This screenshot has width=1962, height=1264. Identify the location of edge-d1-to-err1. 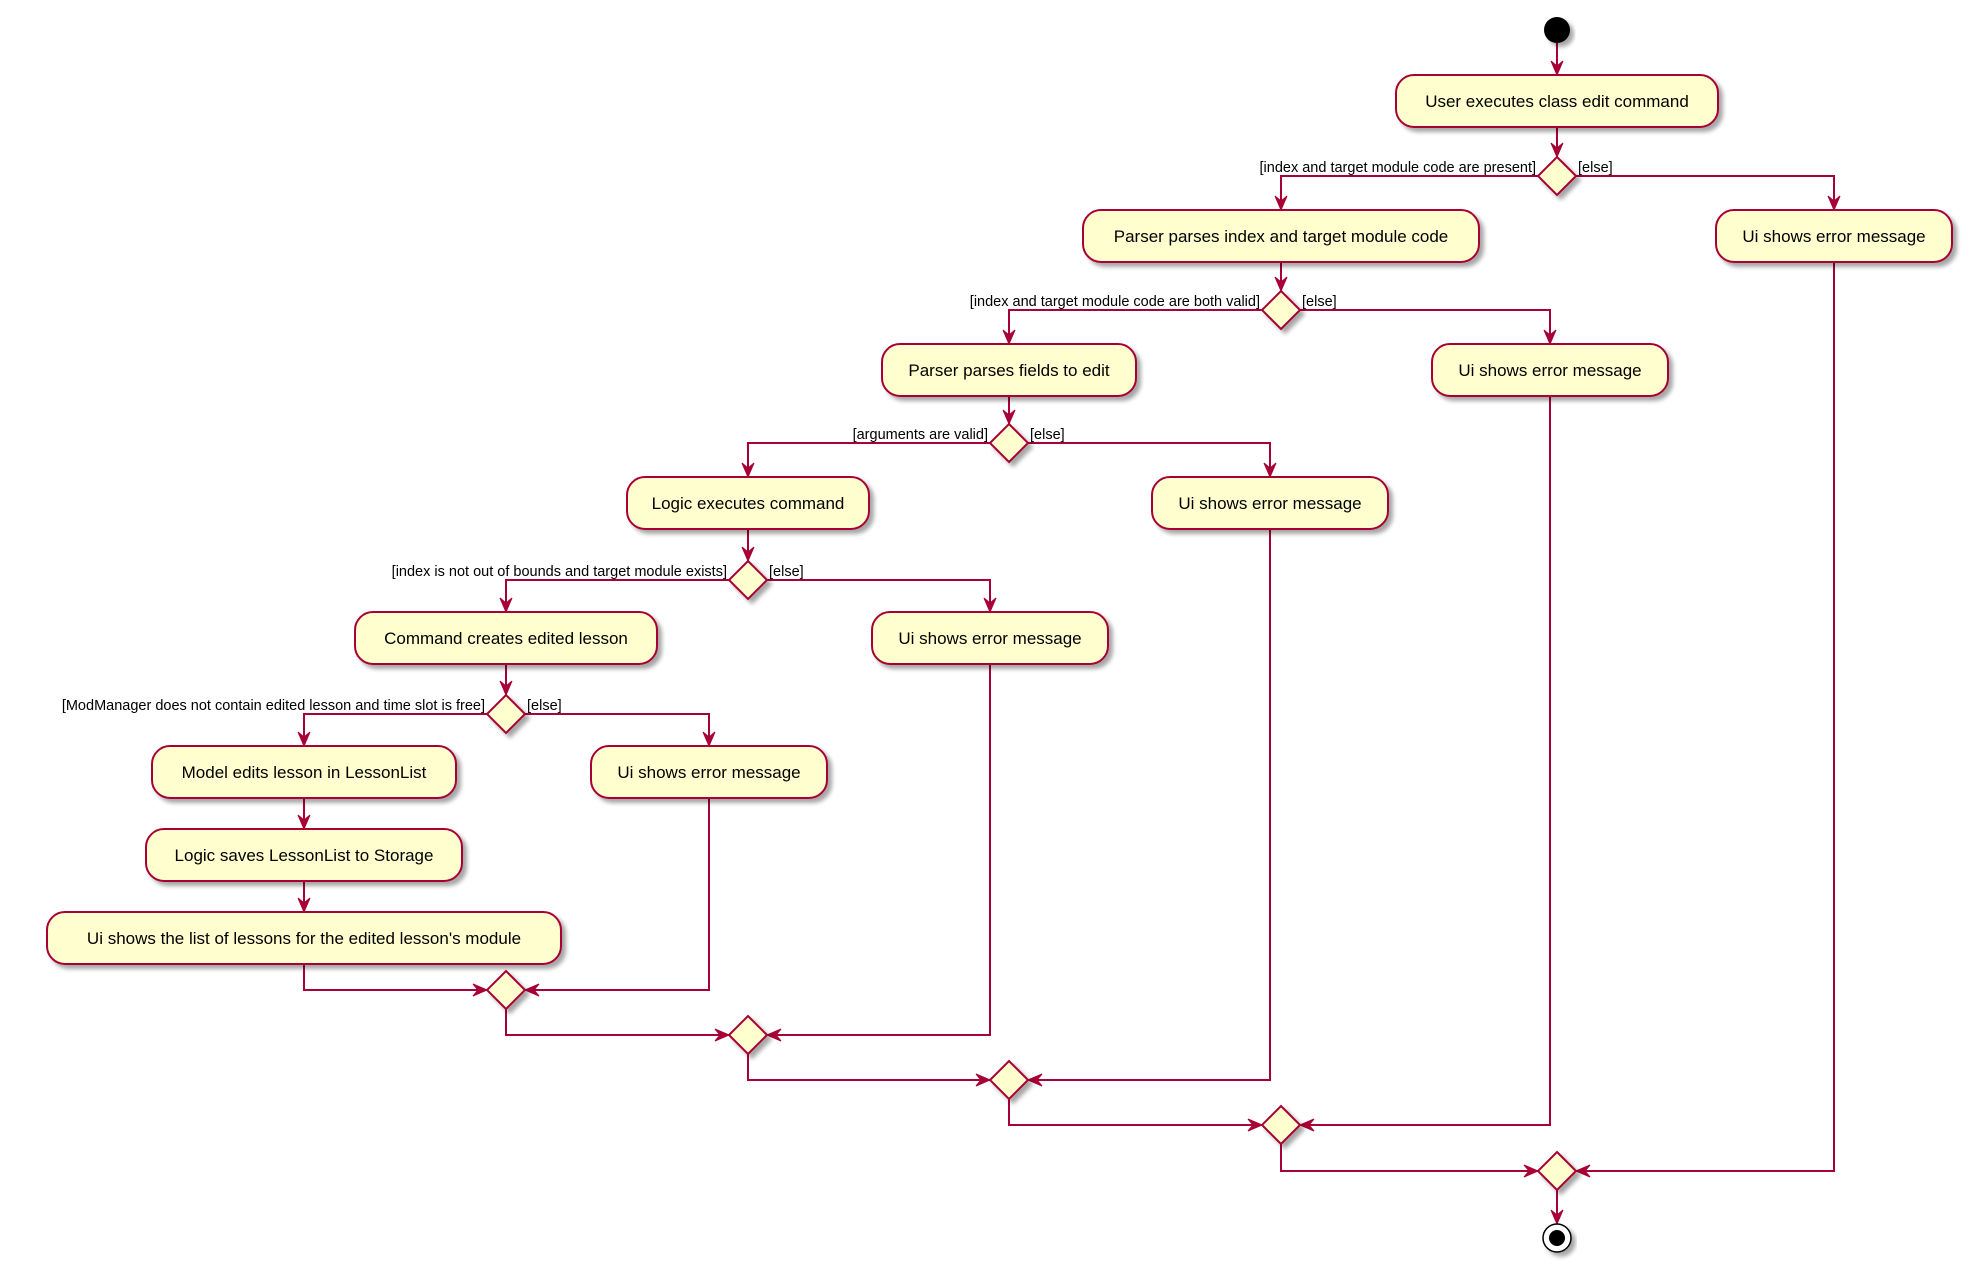
(1705, 192).